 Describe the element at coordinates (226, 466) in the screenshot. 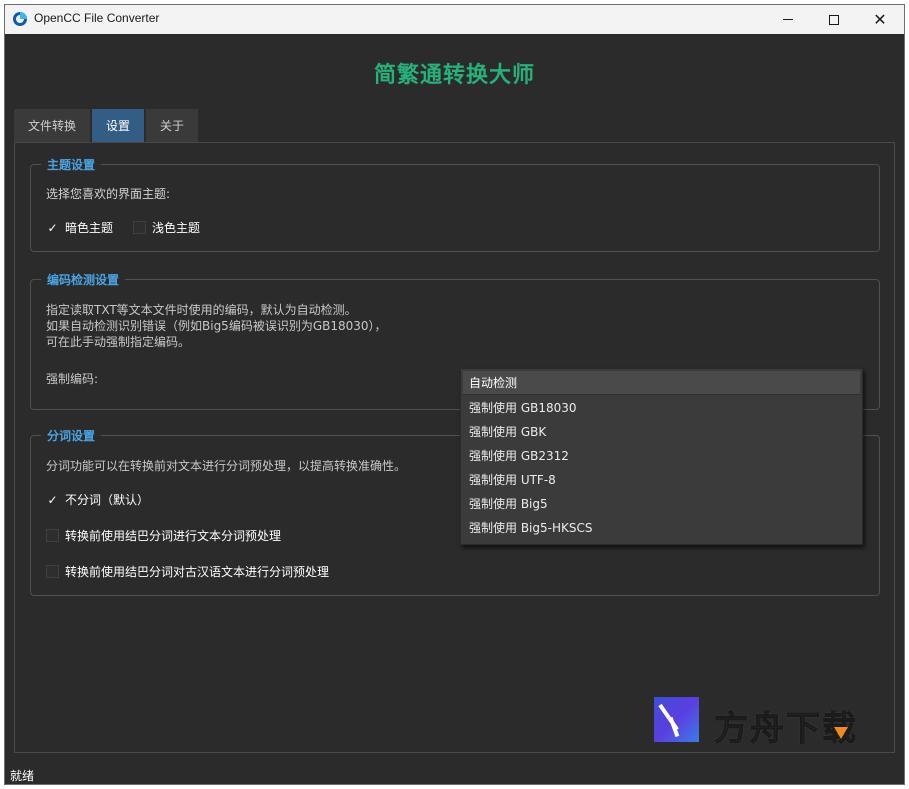

I see `segmentation-desc: 分词功能可以在转换前对文本进行分词预处理，以提高转换准确性。` at that location.